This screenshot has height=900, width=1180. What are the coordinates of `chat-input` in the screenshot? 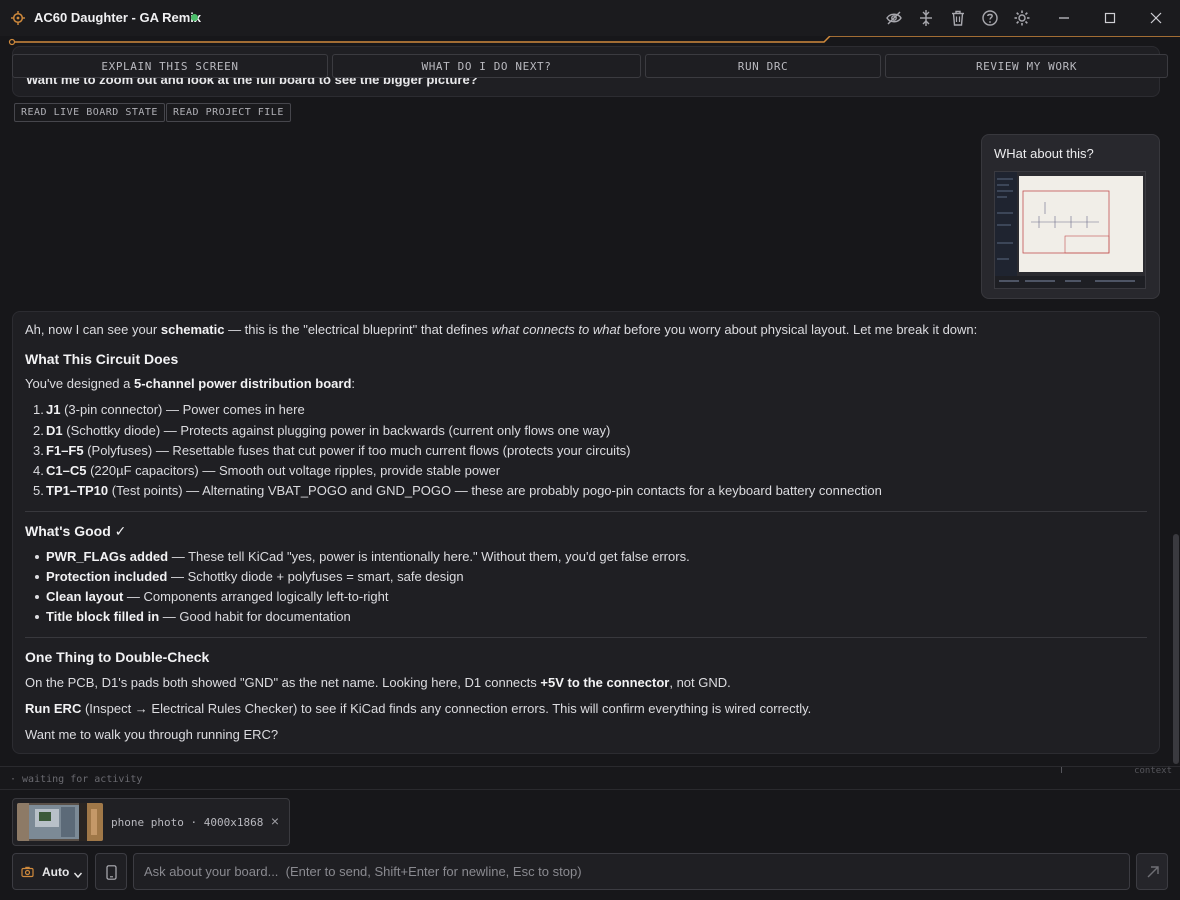 It's located at (631, 871).